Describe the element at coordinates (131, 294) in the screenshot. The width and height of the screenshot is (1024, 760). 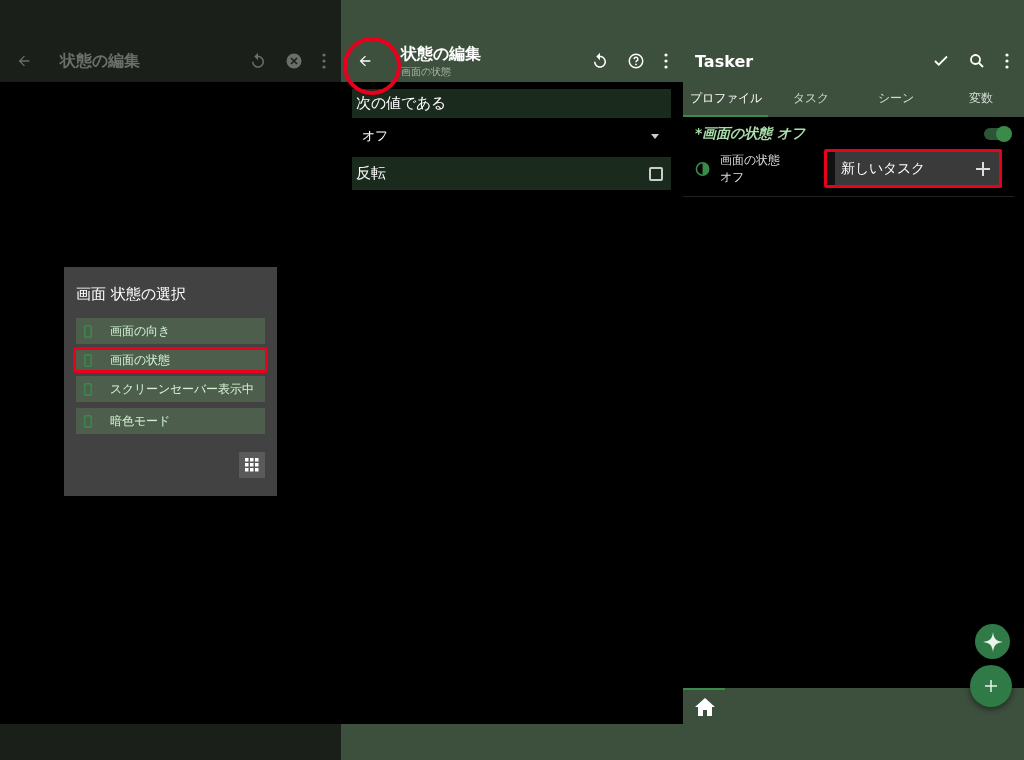
I see `dialog-title: 画面 状態の選択` at that location.